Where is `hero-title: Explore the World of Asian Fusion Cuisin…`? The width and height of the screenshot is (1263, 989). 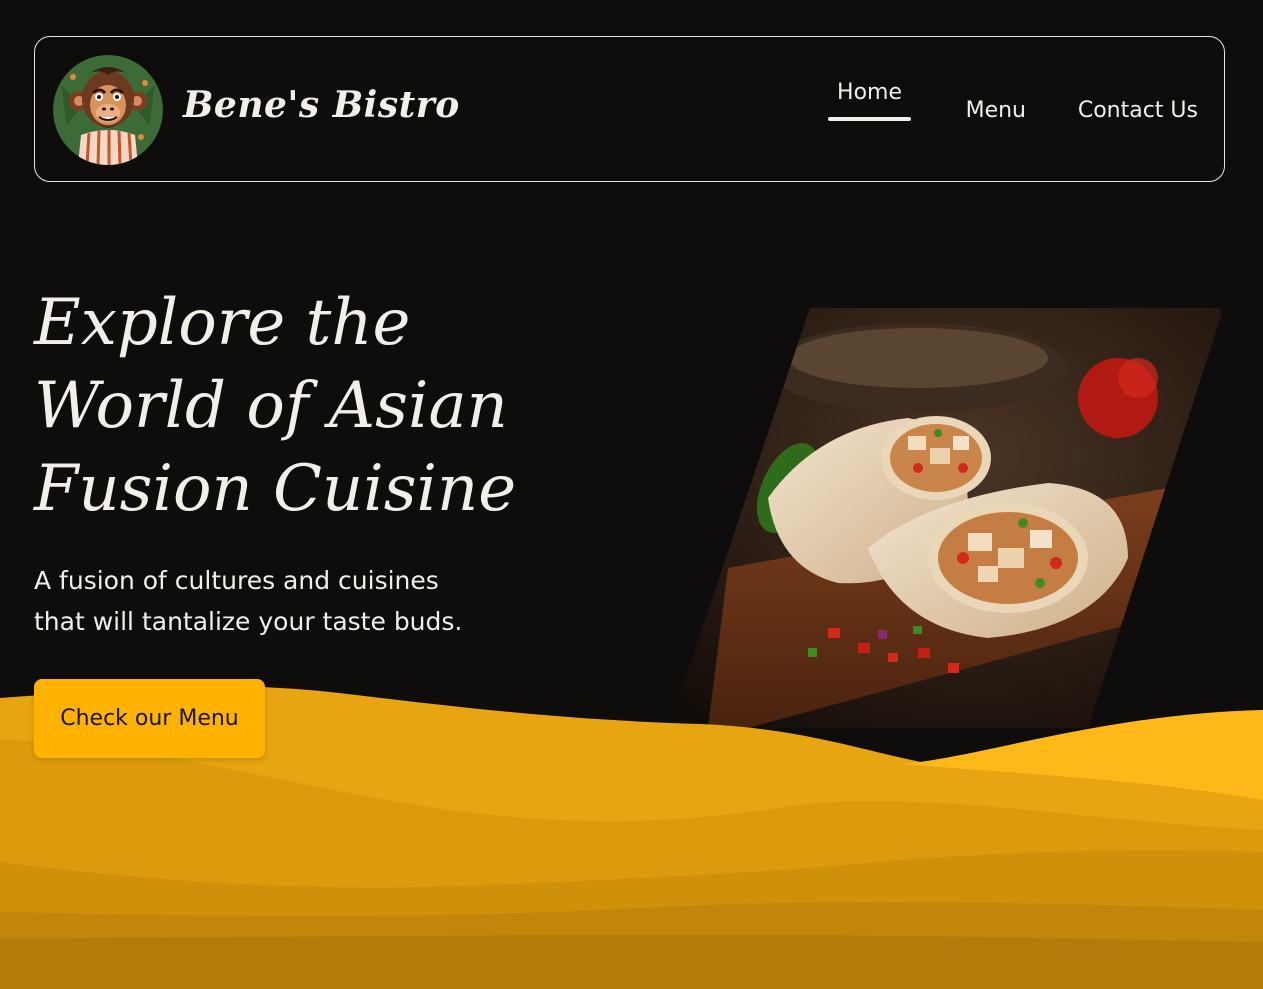 hero-title: Explore the World of Asian Fusion Cuisin… is located at coordinates (354, 406).